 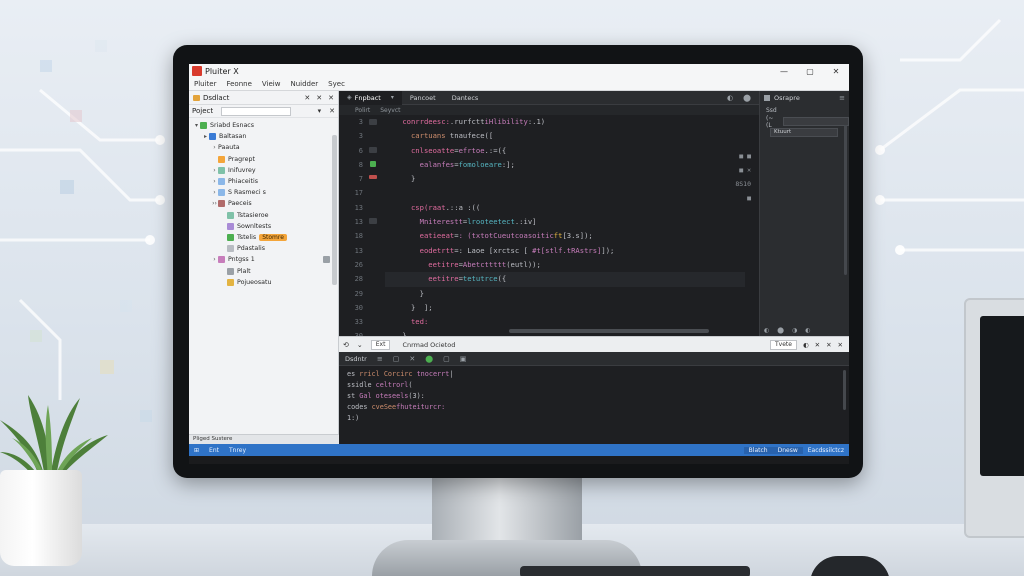 I want to click on menu-item-pluiter: Pluiter, so click(x=205, y=84).